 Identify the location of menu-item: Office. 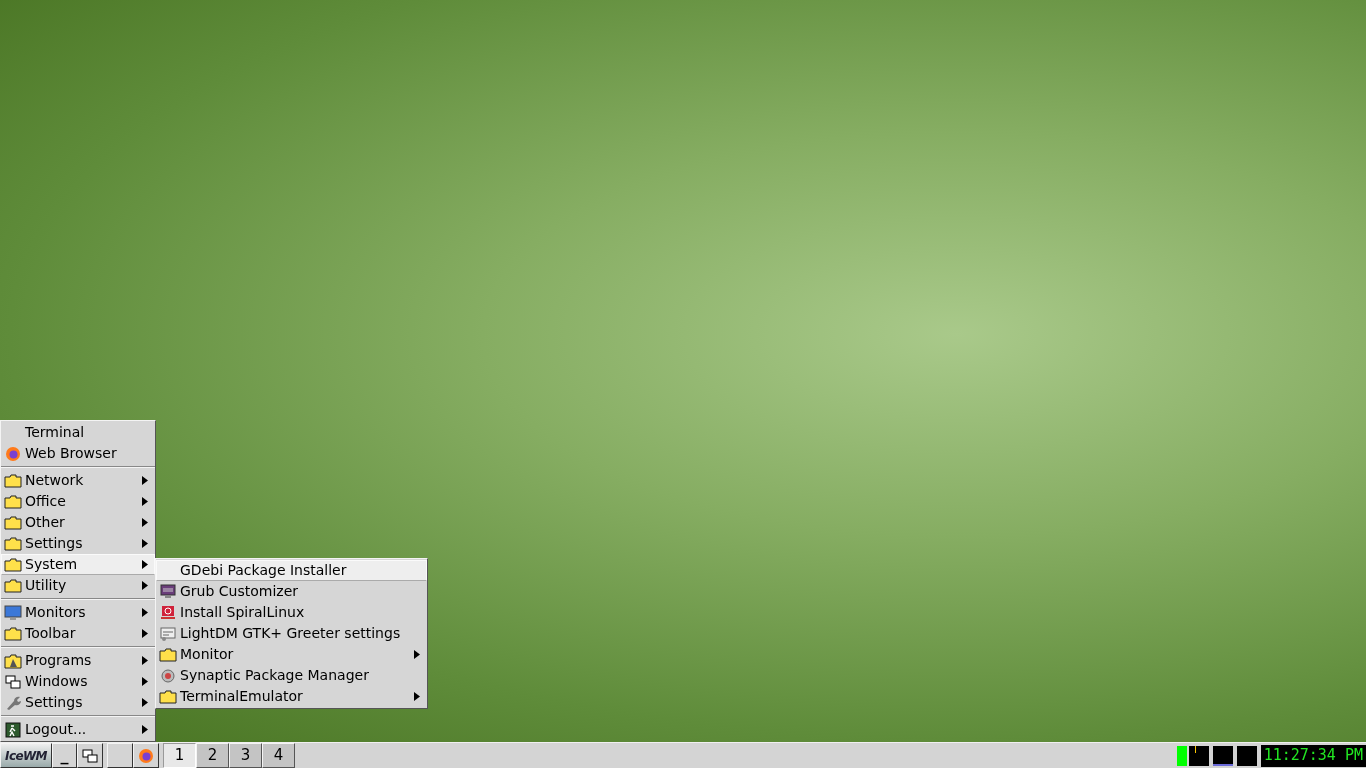
(78, 501).